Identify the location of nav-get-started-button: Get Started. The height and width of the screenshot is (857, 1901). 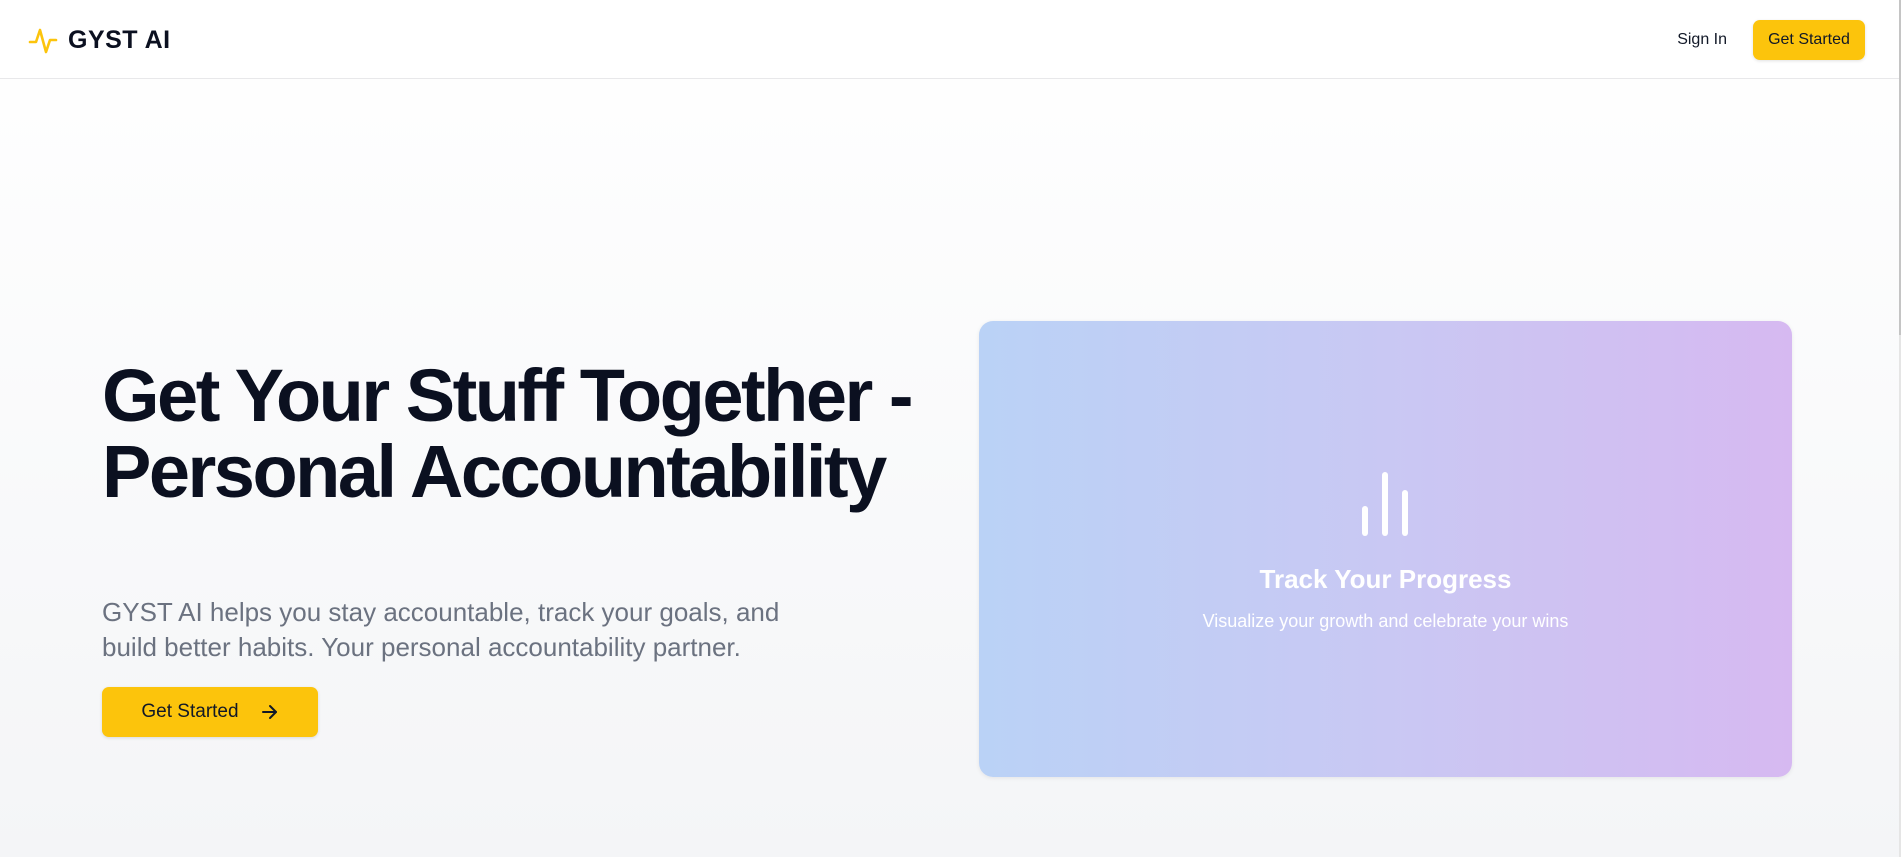
(1809, 40).